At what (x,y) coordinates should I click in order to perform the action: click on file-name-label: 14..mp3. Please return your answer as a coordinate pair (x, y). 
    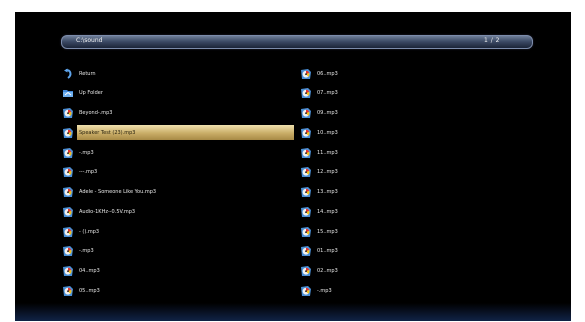
    Looking at the image, I should click on (327, 211).